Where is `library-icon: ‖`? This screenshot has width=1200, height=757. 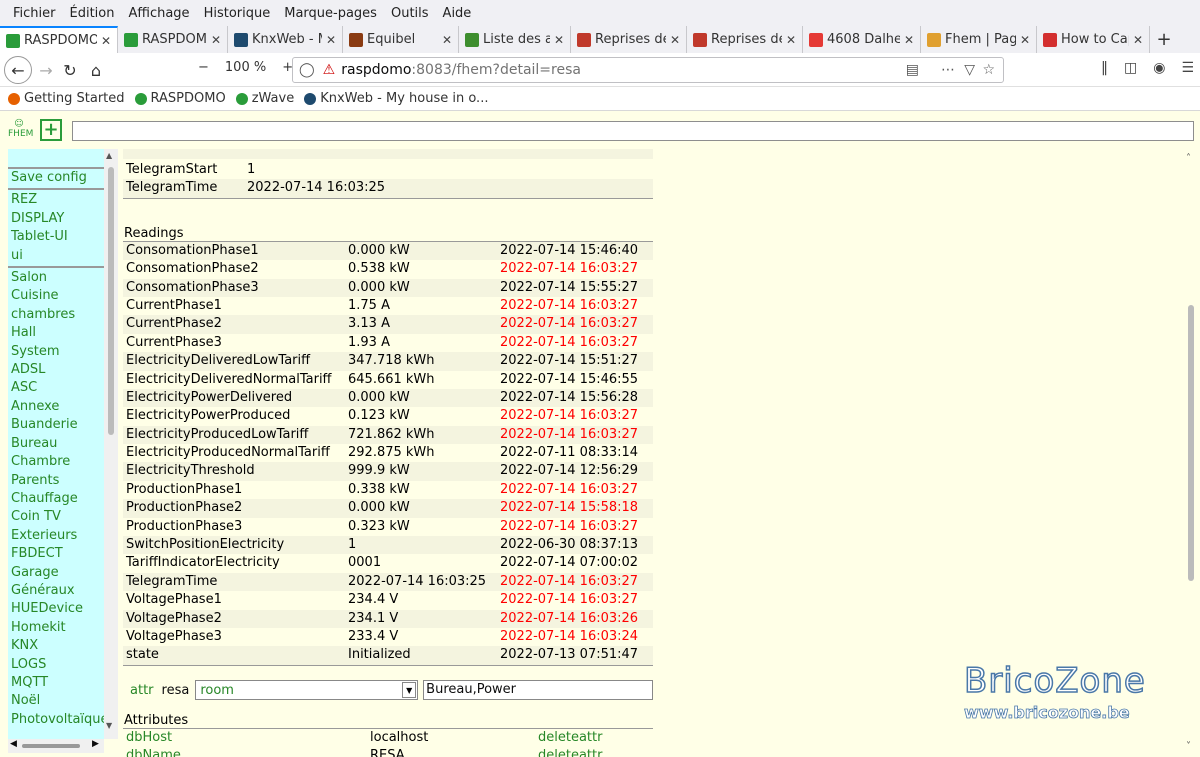 library-icon: ‖ is located at coordinates (1104, 68).